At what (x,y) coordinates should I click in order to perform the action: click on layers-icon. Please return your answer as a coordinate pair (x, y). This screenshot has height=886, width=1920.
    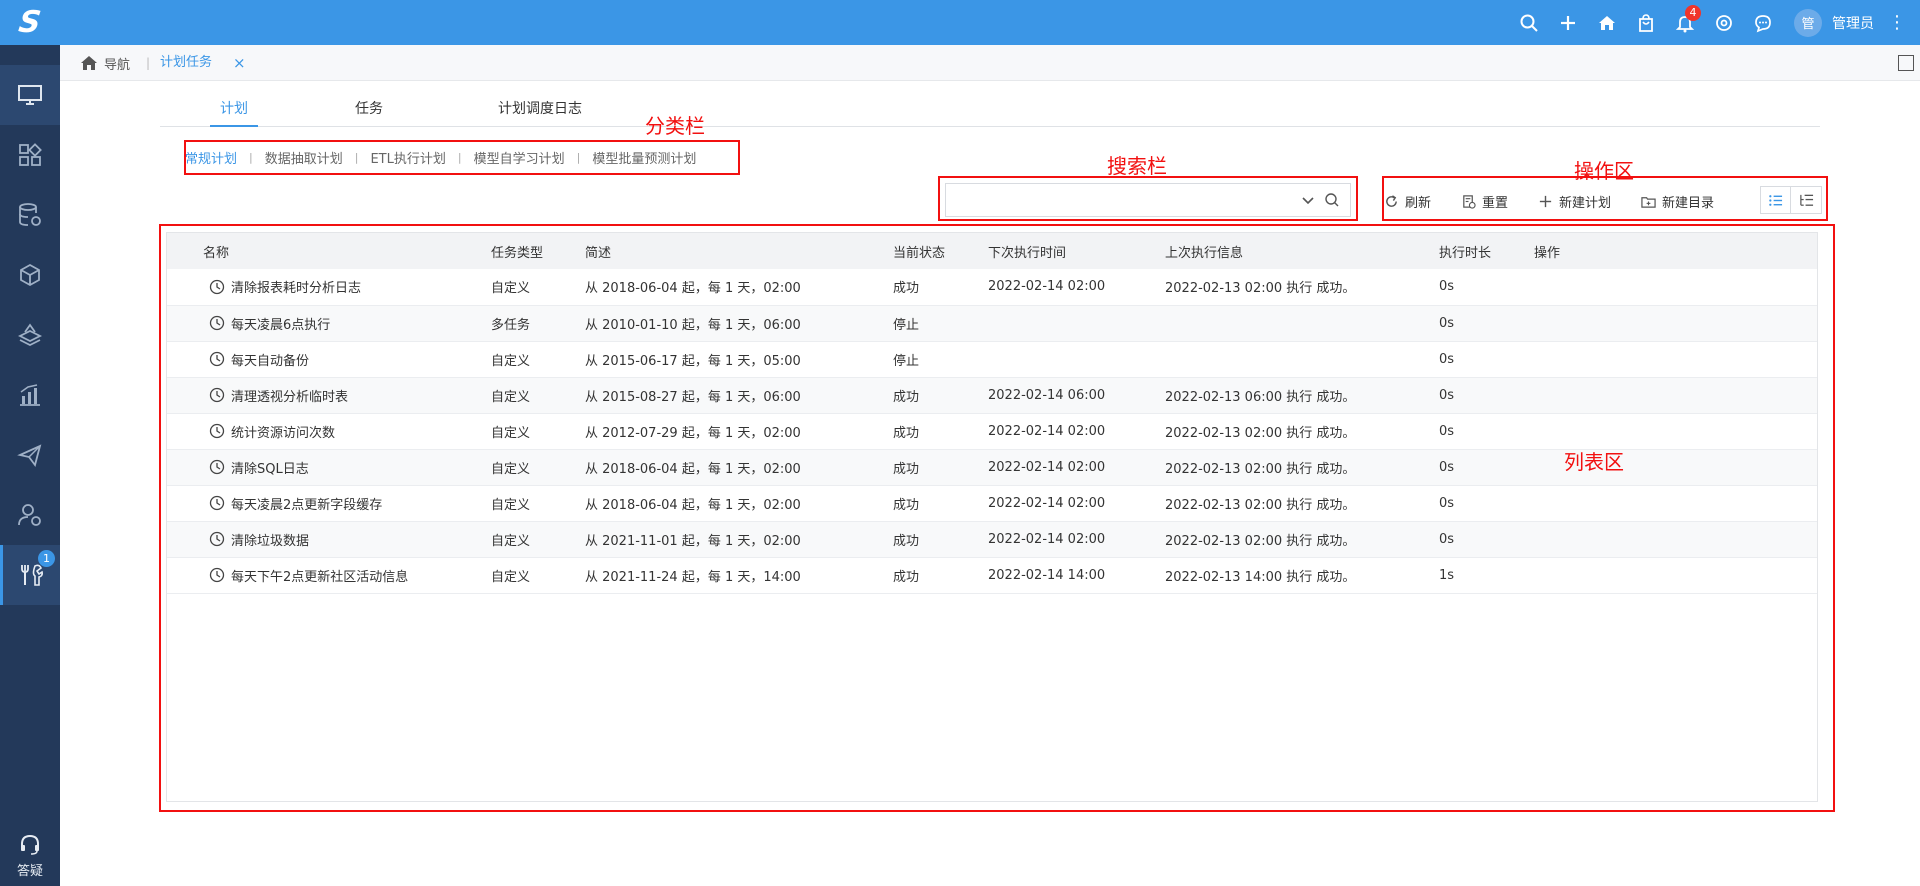
    Looking at the image, I should click on (30, 335).